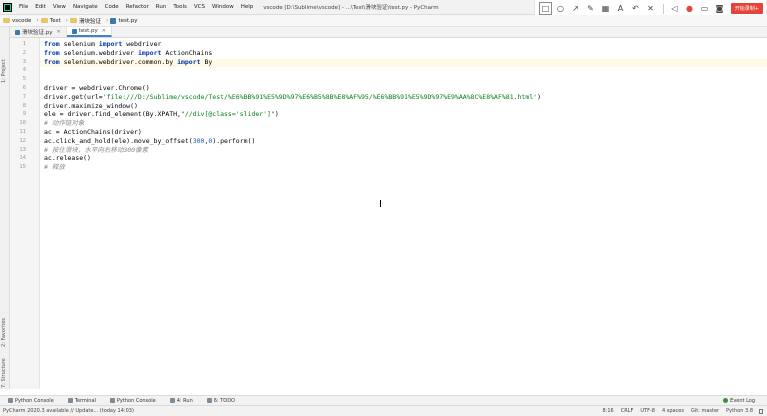  Describe the element at coordinates (85, 400) in the screenshot. I see `bottom-tab-label: Terminal` at that location.